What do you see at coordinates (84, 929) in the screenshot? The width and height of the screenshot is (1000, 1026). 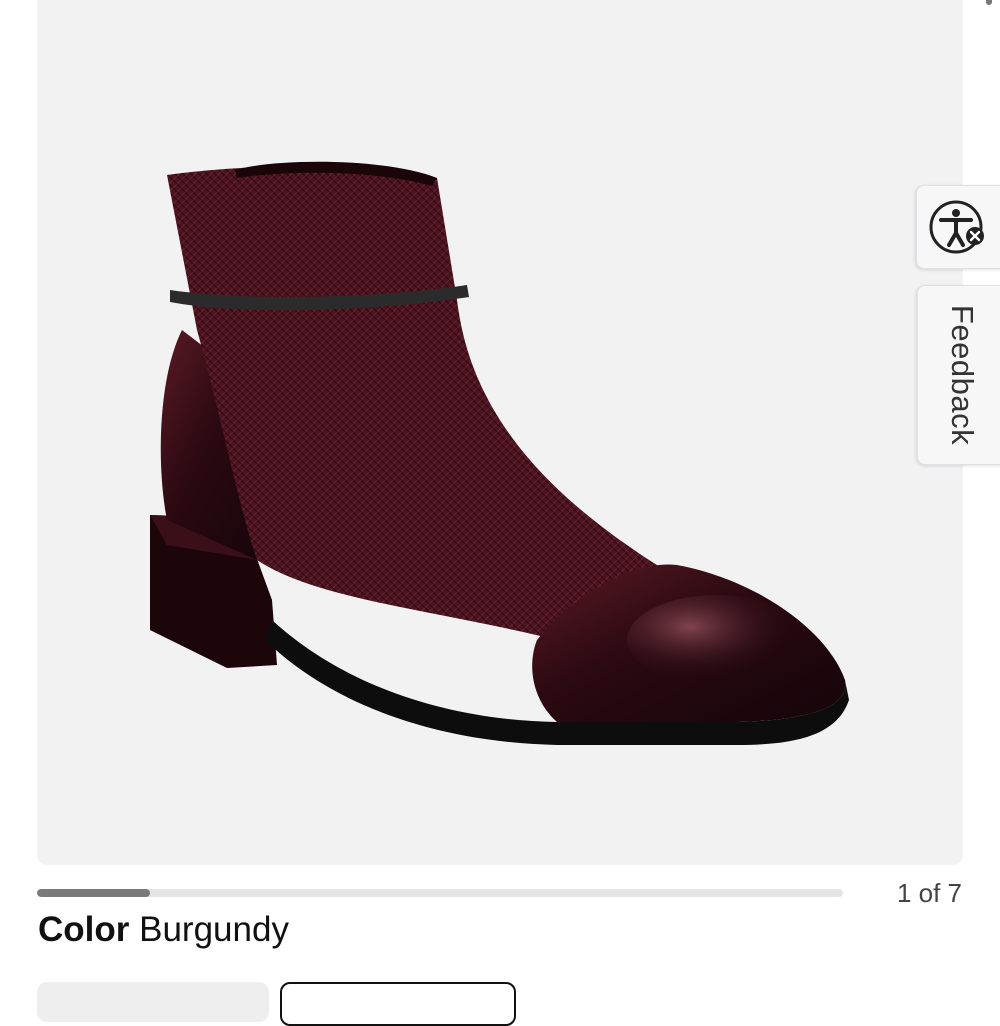 I see `color-label: Color` at bounding box center [84, 929].